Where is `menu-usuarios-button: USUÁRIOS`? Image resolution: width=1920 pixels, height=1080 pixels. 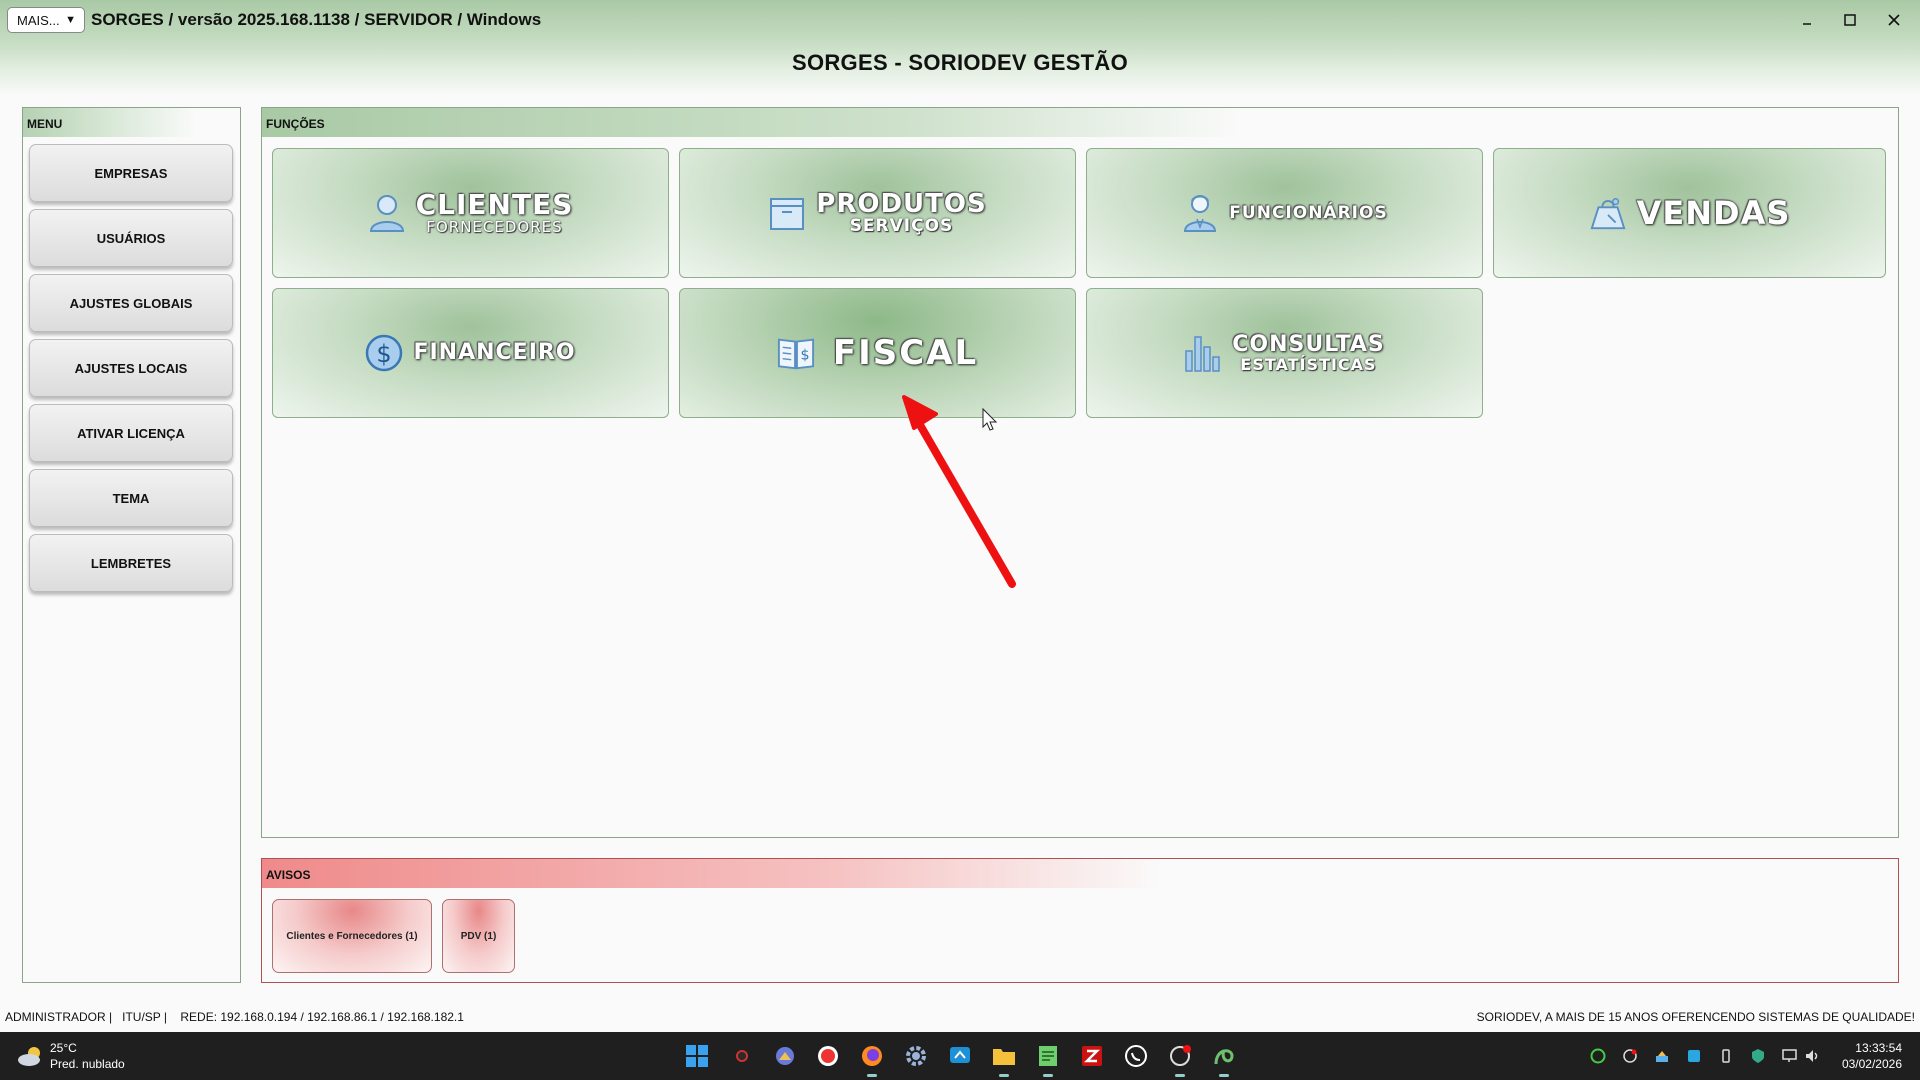 menu-usuarios-button: USUÁRIOS is located at coordinates (131, 238).